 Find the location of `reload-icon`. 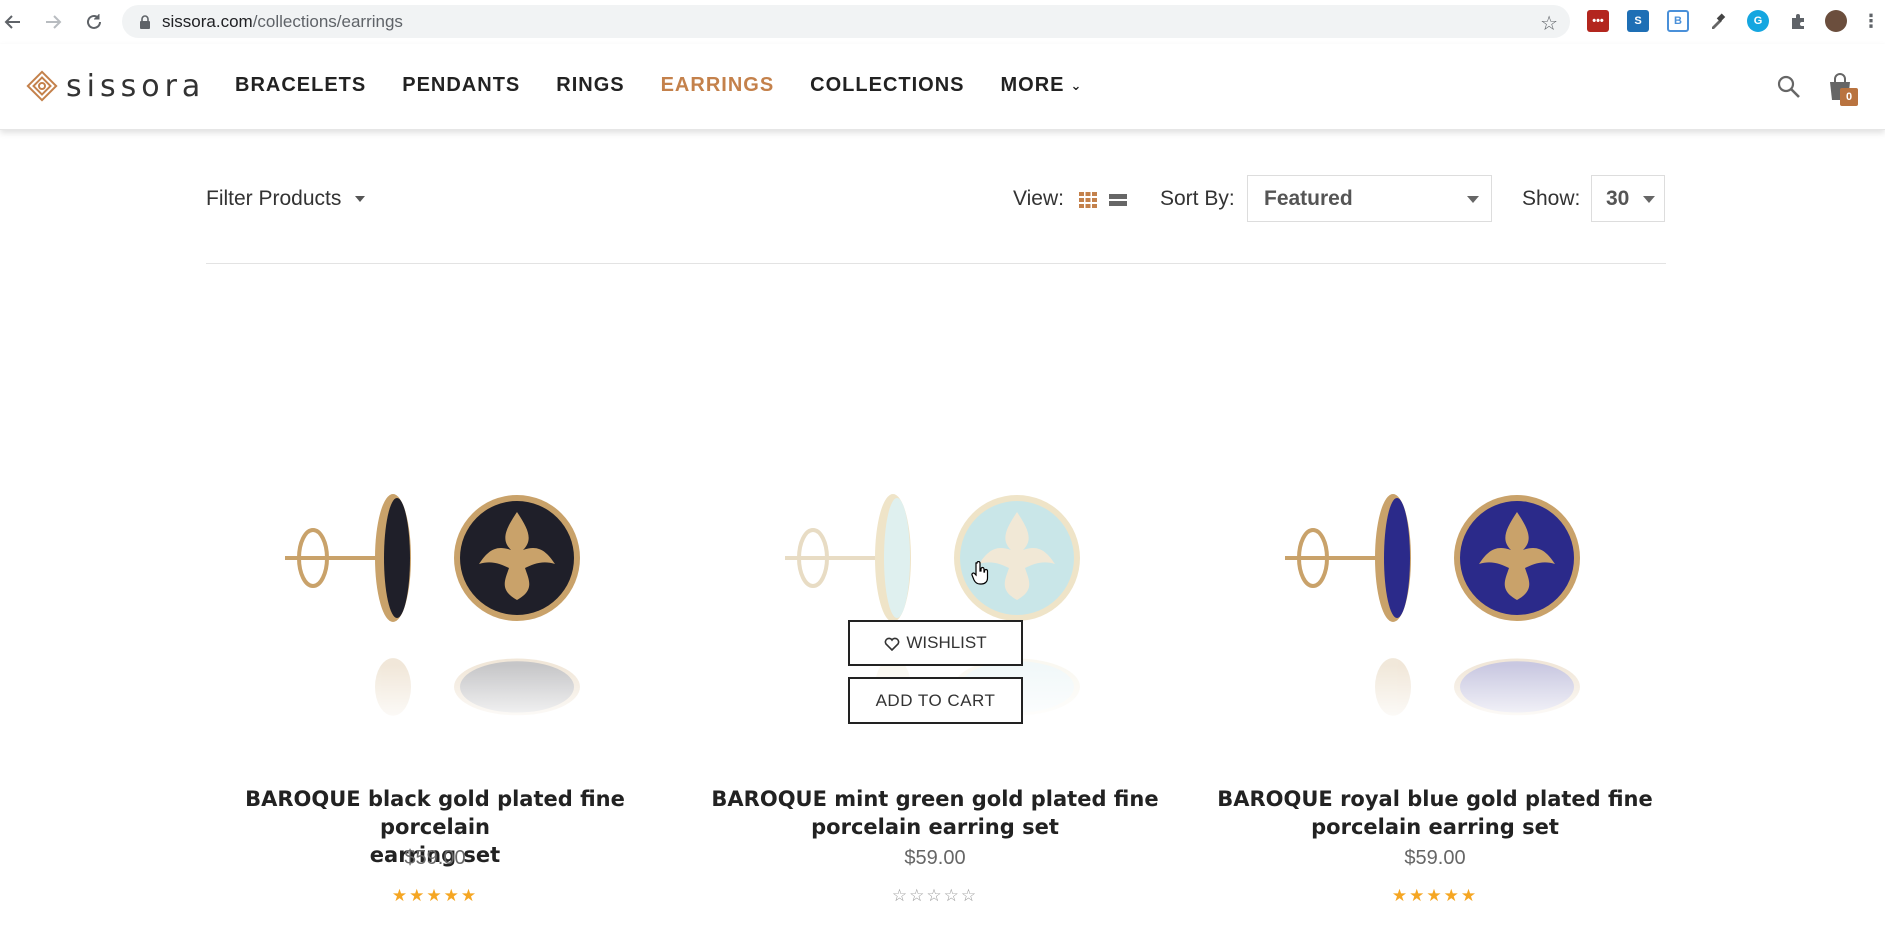

reload-icon is located at coordinates (94, 22).